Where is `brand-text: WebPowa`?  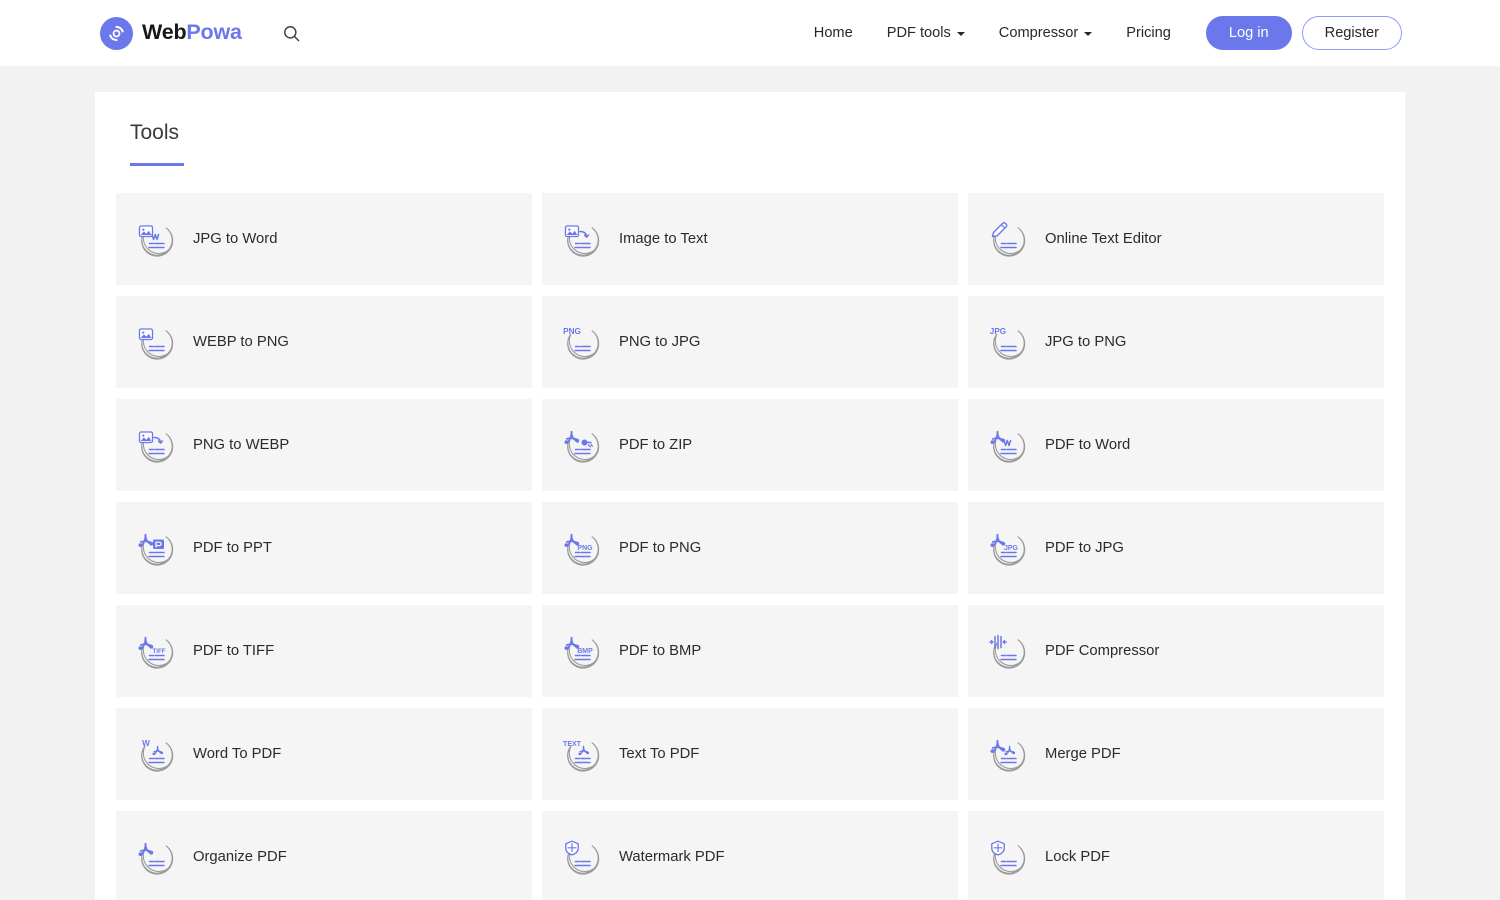 brand-text: WebPowa is located at coordinates (192, 33).